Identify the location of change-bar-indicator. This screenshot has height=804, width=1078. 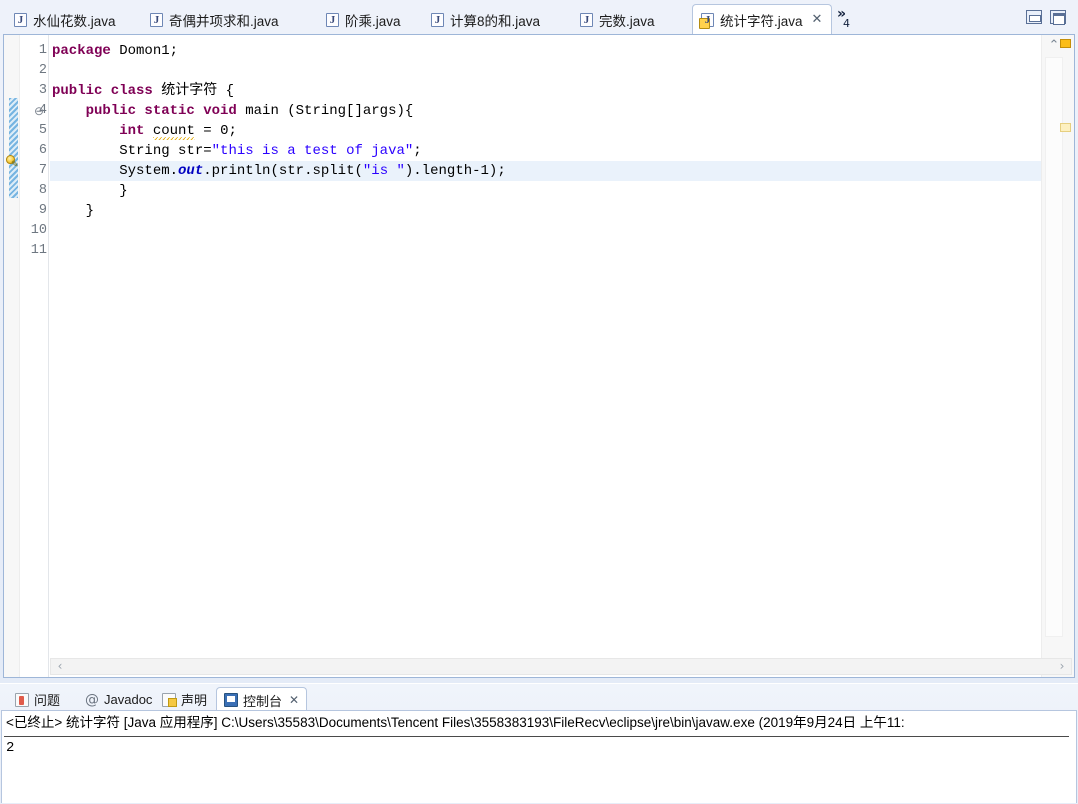
(13, 148).